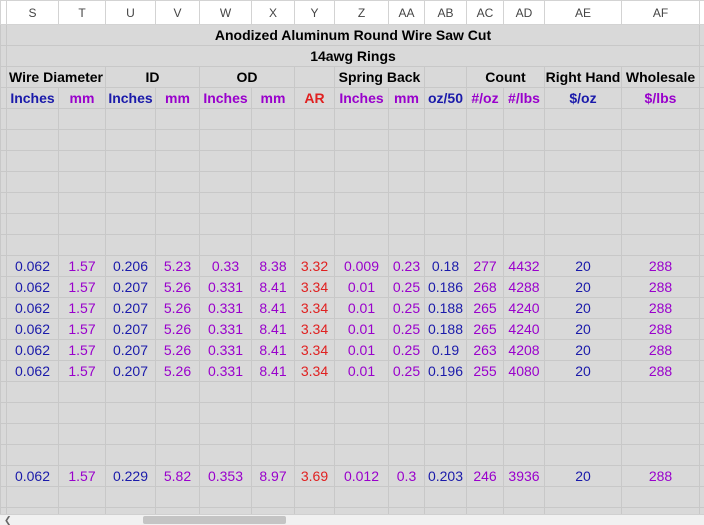  Describe the element at coordinates (485, 350) in the screenshot. I see `data-cell: 263` at that location.